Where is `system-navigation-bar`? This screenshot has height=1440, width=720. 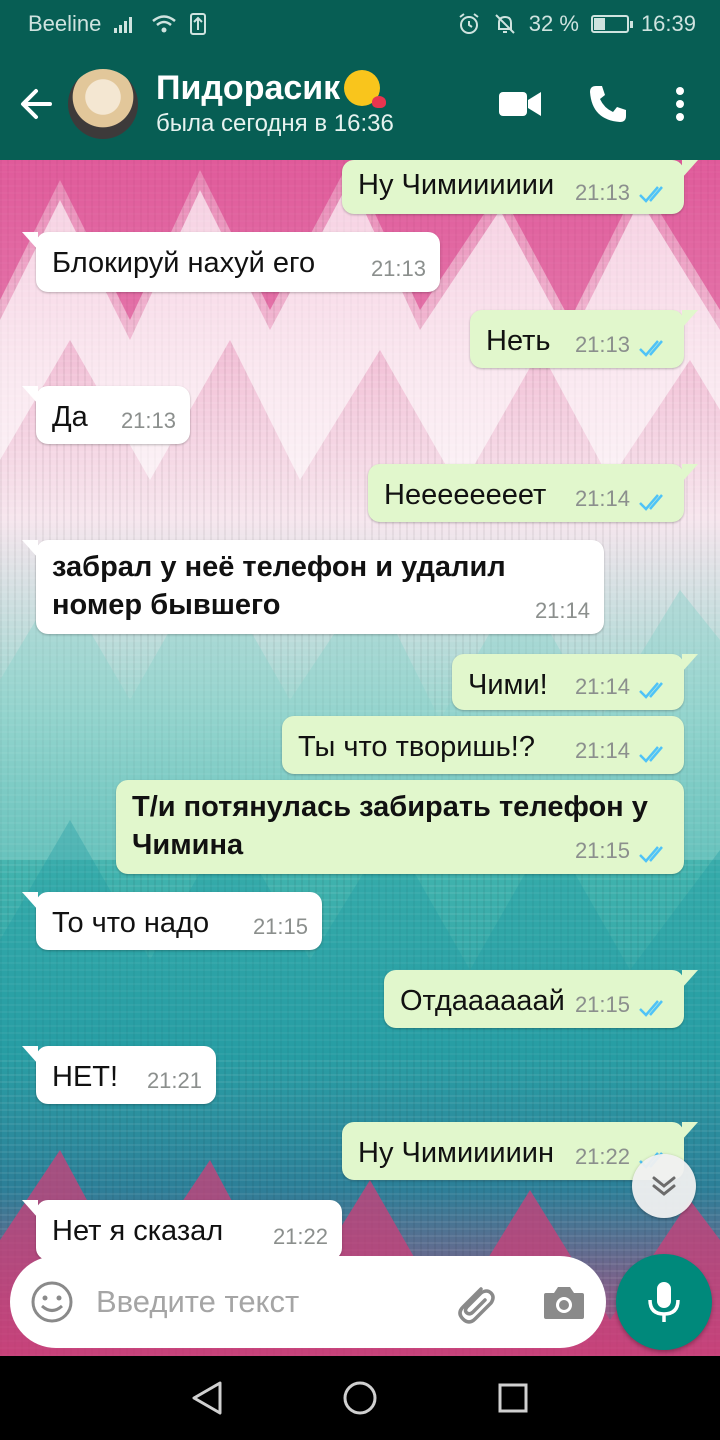
system-navigation-bar is located at coordinates (360, 1398).